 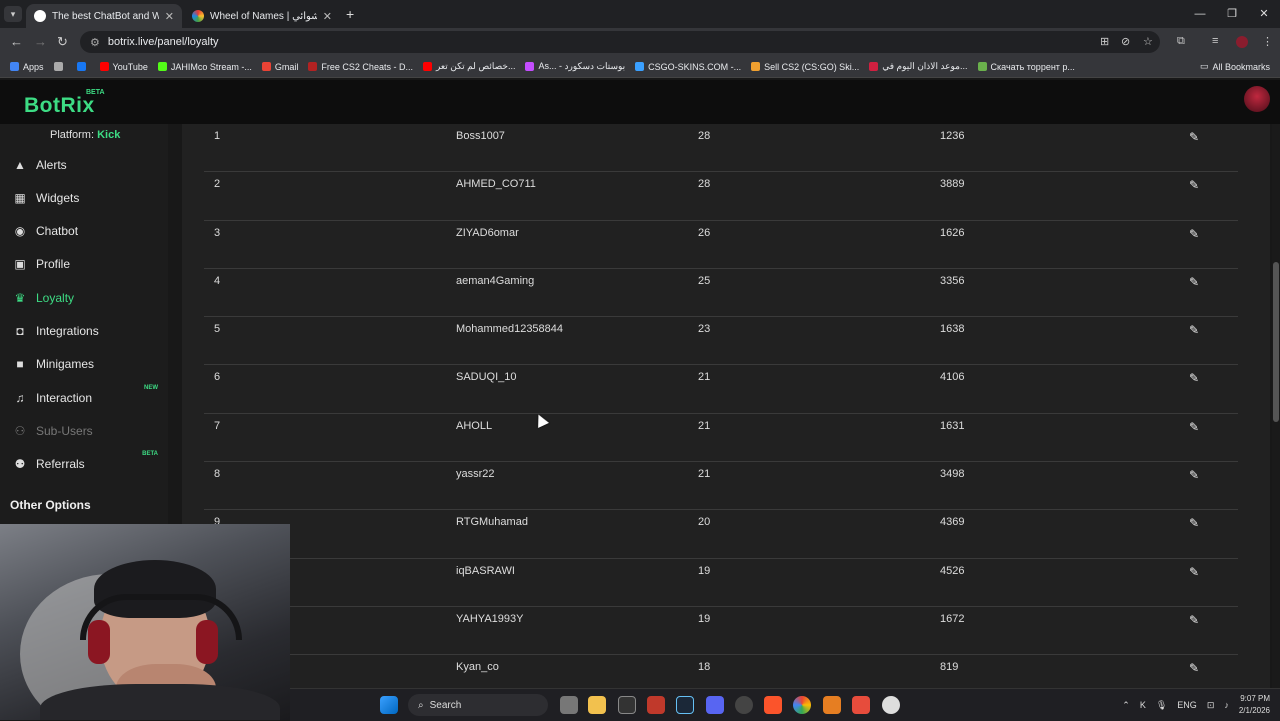 What do you see at coordinates (861, 705) in the screenshot?
I see `app-pink-icon` at bounding box center [861, 705].